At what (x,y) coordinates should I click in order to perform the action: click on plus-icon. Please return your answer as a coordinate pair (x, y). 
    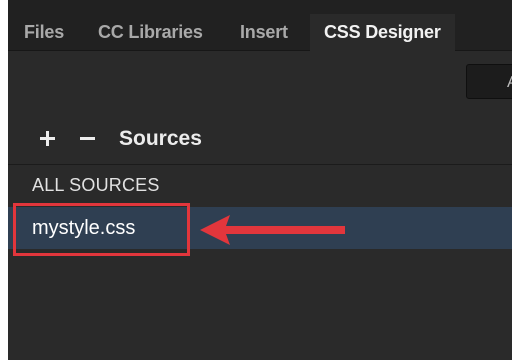
    Looking at the image, I should click on (48, 138).